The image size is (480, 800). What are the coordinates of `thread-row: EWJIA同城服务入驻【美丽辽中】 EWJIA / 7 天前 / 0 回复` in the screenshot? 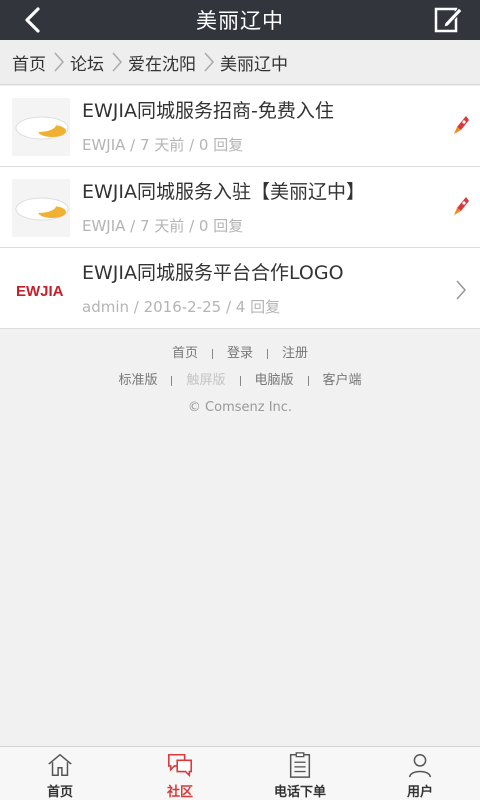 It's located at (240, 207).